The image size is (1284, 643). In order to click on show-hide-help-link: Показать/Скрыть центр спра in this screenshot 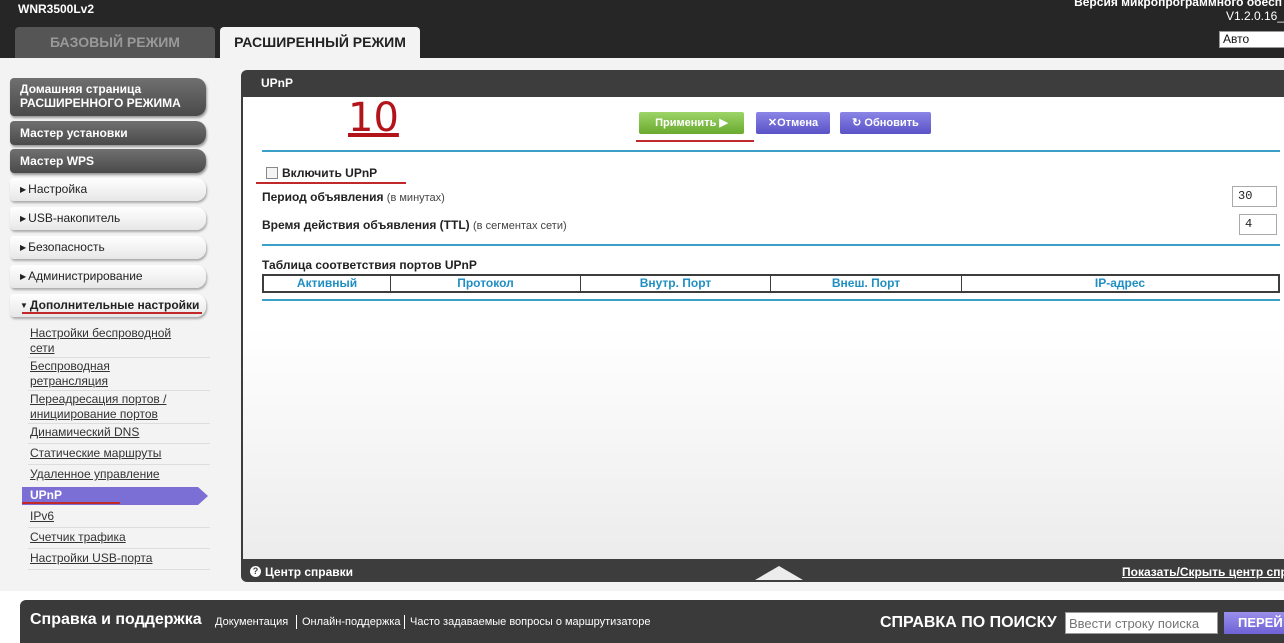, I will do `click(1203, 572)`.